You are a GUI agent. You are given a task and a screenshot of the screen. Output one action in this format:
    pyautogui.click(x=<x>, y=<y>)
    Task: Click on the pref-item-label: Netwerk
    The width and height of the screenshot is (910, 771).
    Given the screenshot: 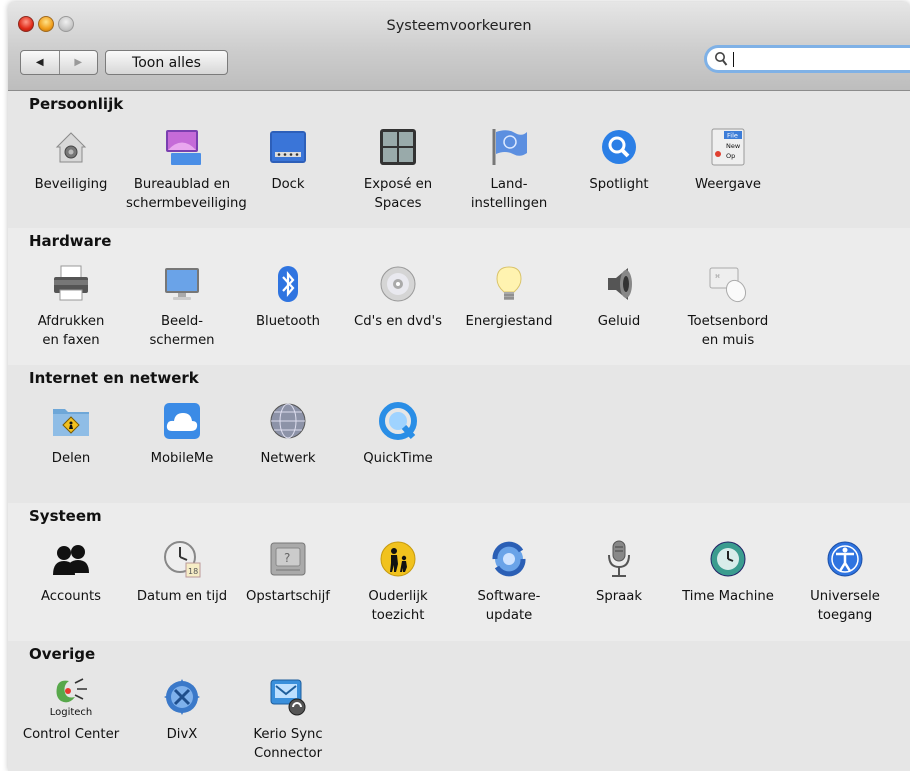 What is the action you would take?
    pyautogui.click(x=288, y=458)
    